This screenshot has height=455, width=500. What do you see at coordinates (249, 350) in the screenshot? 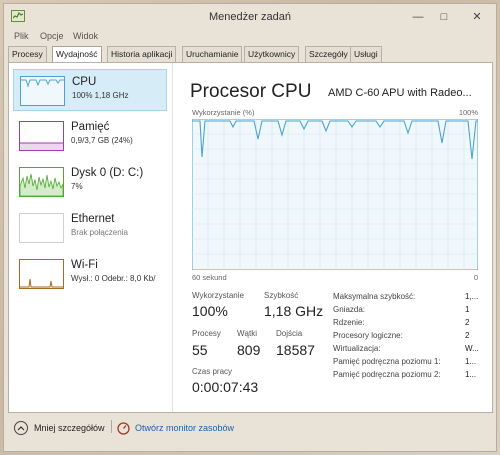
I see `threads-value: 809` at bounding box center [249, 350].